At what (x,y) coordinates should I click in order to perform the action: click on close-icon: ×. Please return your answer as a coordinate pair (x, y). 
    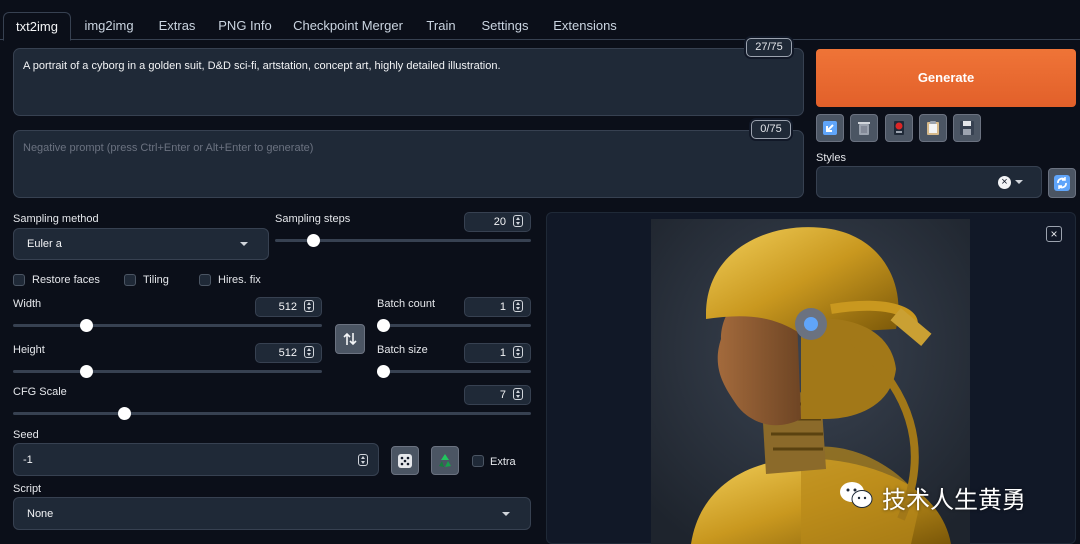
    Looking at the image, I should click on (1054, 234).